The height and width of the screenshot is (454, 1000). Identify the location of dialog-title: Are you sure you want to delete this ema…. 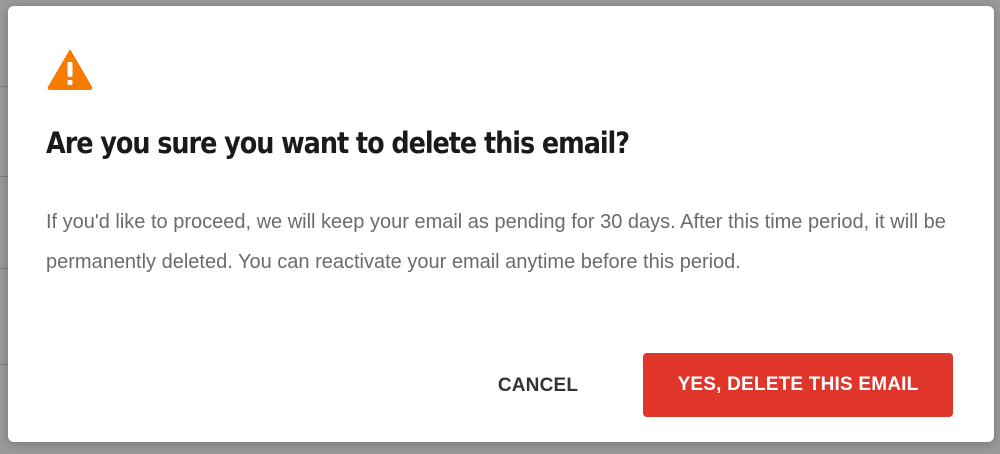
(338, 143).